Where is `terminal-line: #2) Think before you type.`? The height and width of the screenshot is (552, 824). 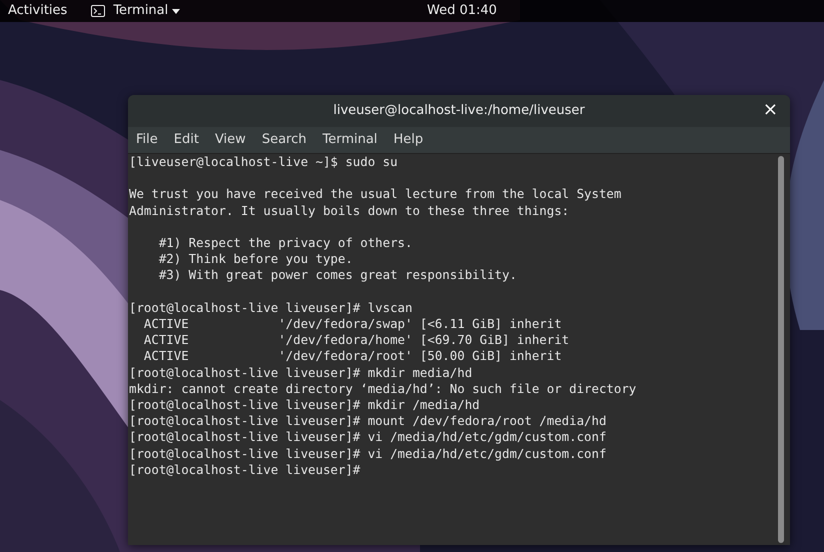 terminal-line: #2) Think before you type. is located at coordinates (256, 259).